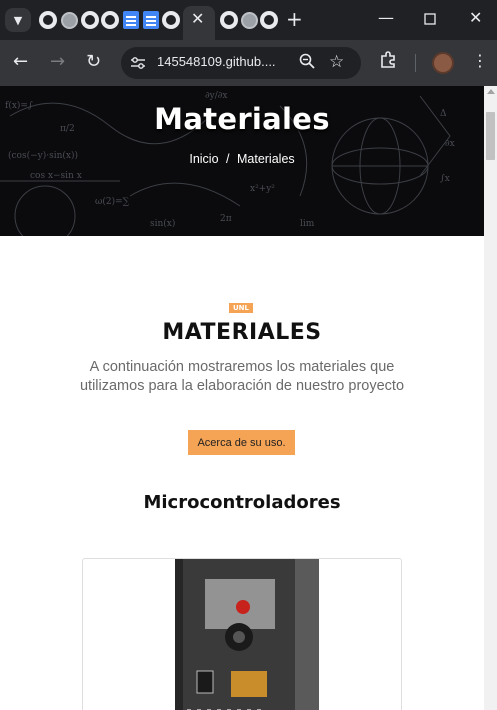 Image resolution: width=497 pixels, height=710 pixels. What do you see at coordinates (307, 224) in the screenshot?
I see `svg-text: lim` at bounding box center [307, 224].